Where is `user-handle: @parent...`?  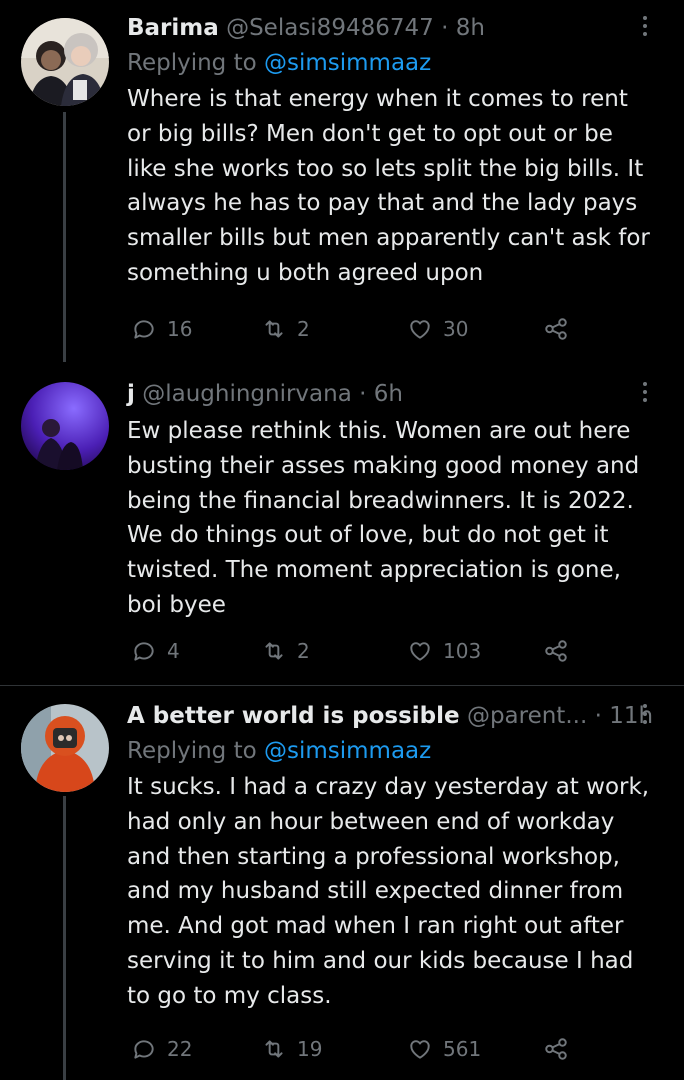
user-handle: @parent... is located at coordinates (527, 716).